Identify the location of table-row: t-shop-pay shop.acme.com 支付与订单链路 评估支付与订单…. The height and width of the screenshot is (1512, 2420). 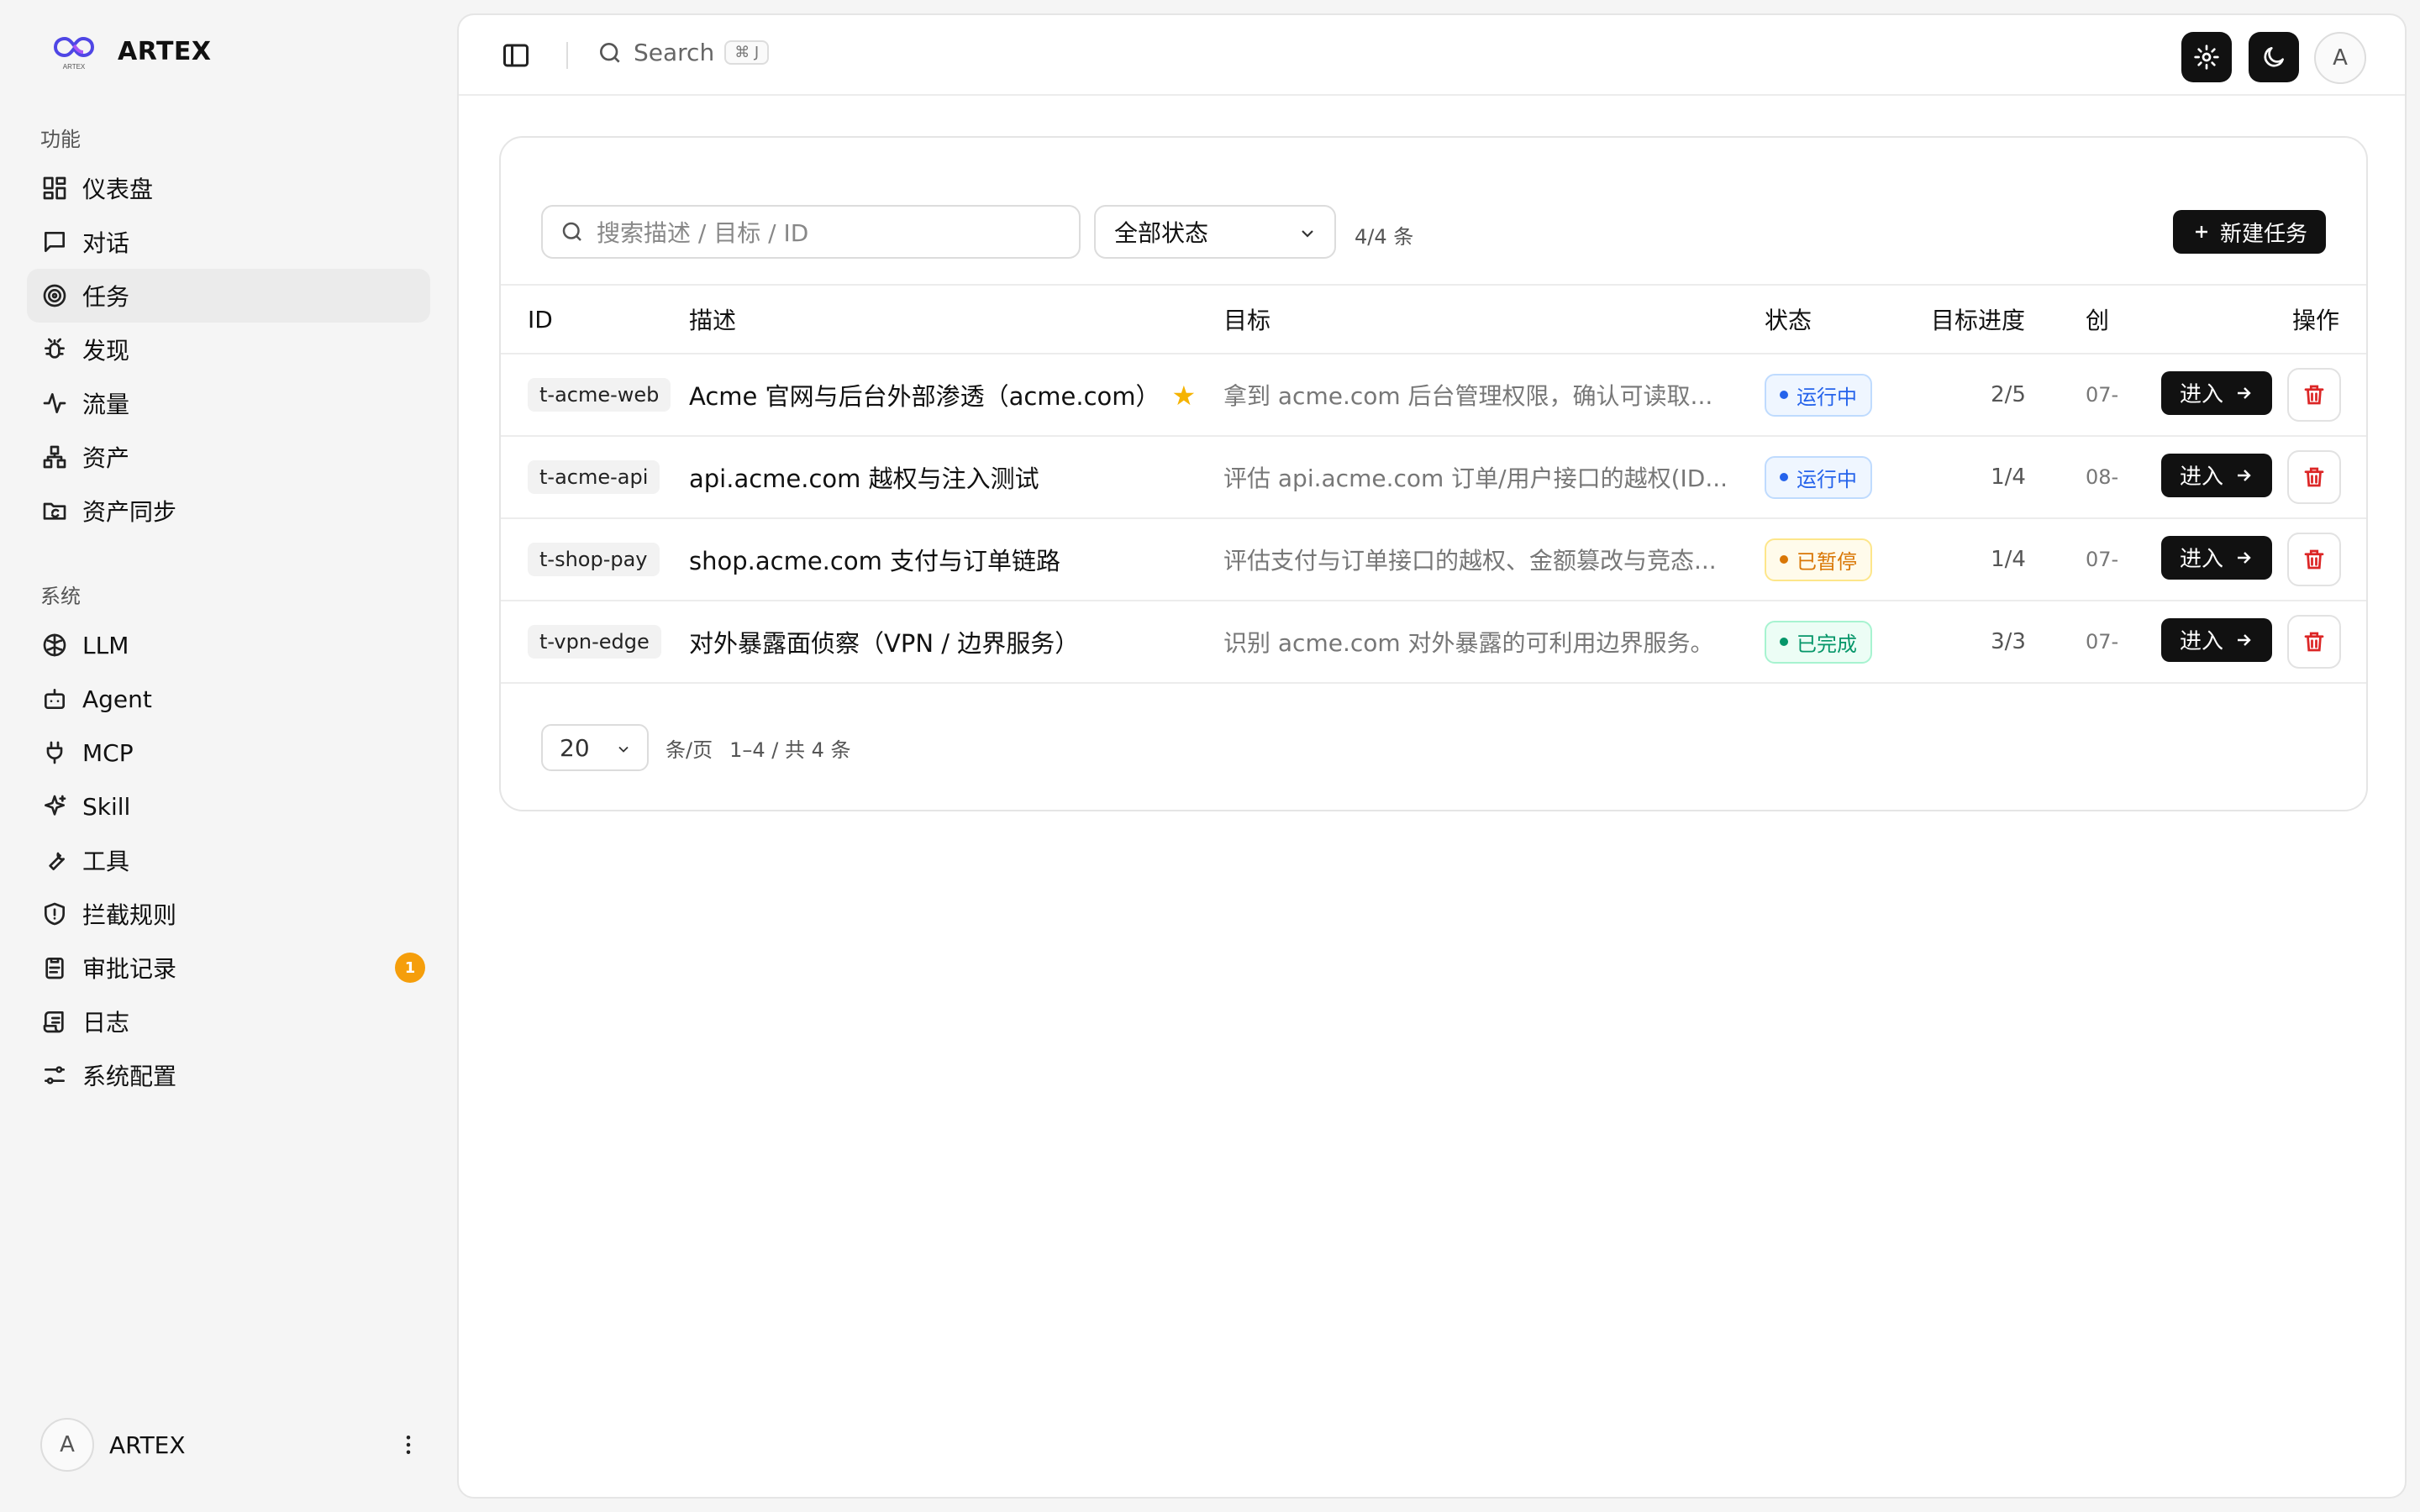
(1434, 559).